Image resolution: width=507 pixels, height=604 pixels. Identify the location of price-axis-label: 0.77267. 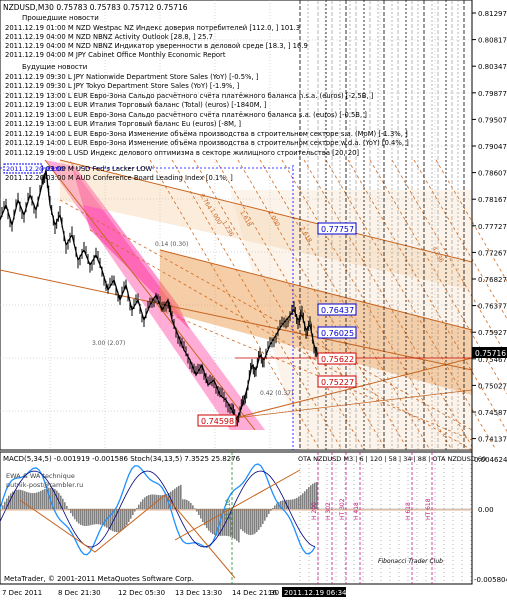
(492, 253).